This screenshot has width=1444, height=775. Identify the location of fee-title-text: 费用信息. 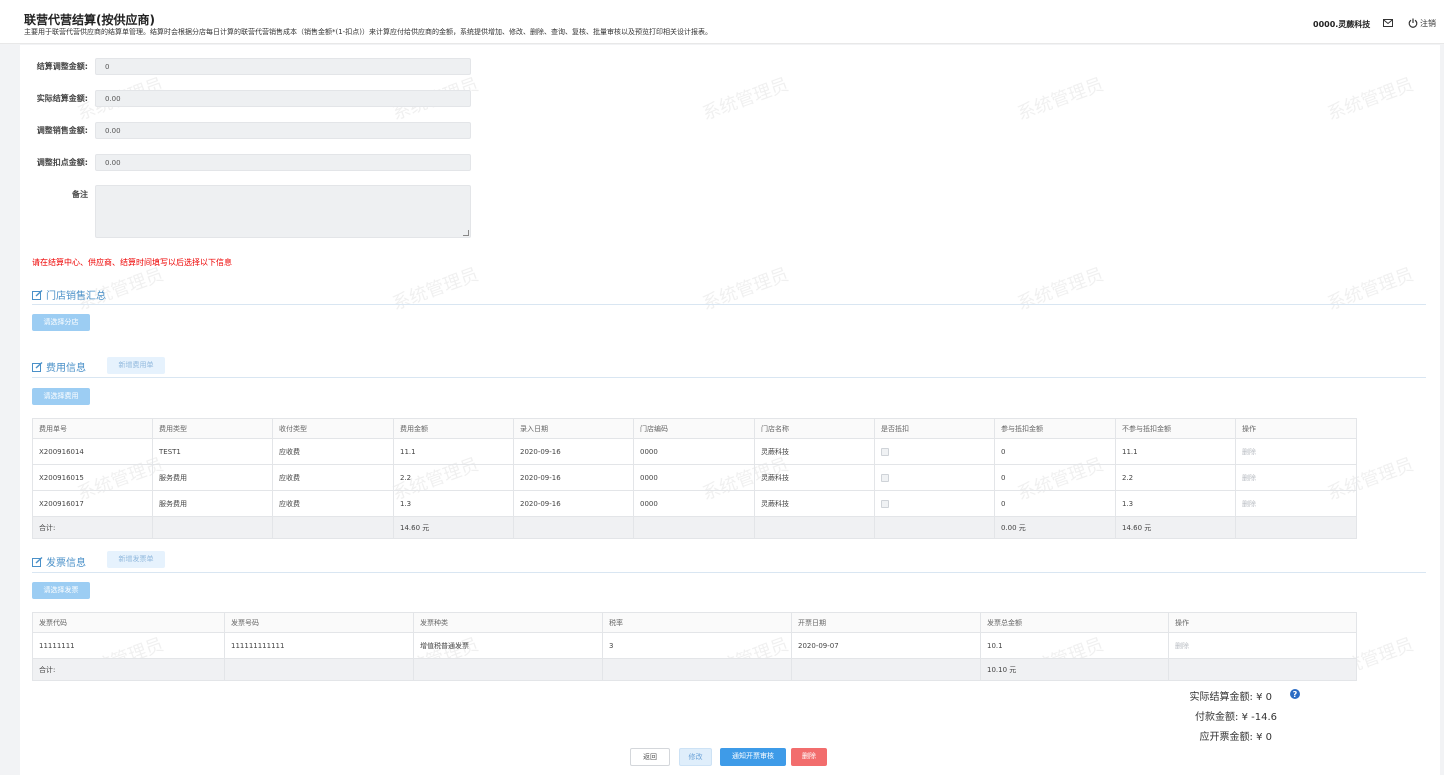
(66, 368).